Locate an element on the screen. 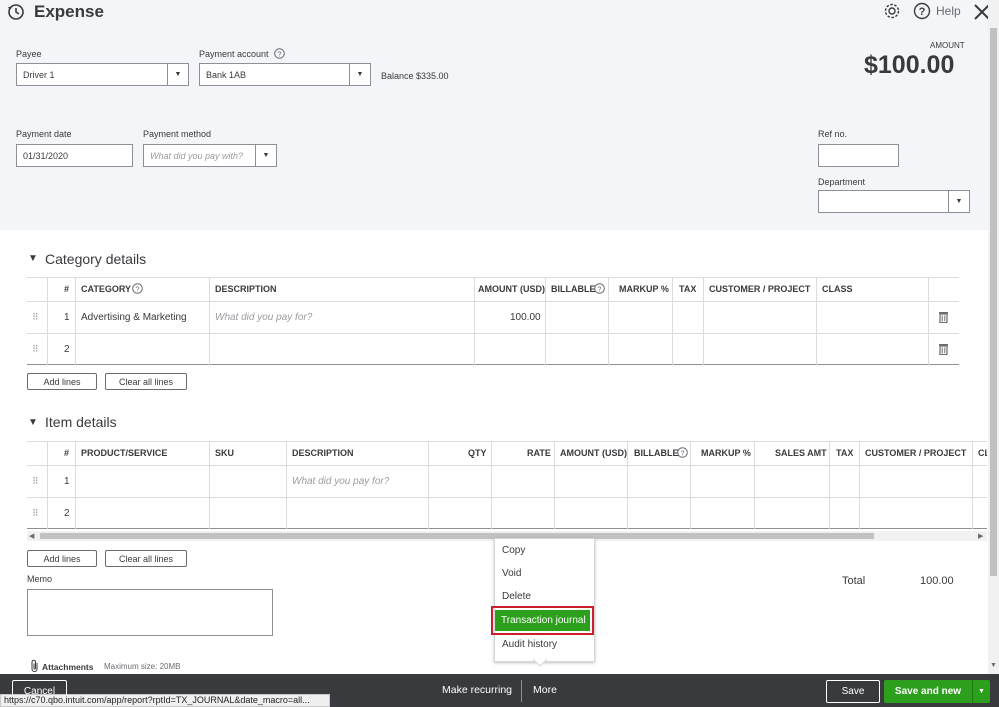 The width and height of the screenshot is (999, 707). payment-method-placeholder: What did you pay with? is located at coordinates (197, 155).